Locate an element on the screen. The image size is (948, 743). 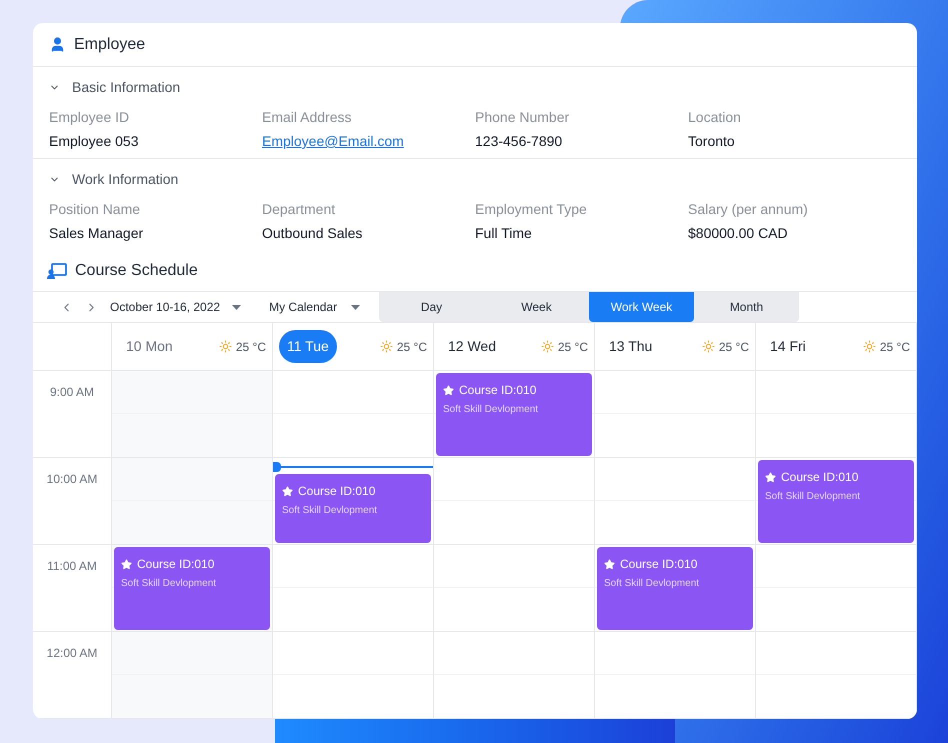
view-tab: Month is located at coordinates (746, 307).